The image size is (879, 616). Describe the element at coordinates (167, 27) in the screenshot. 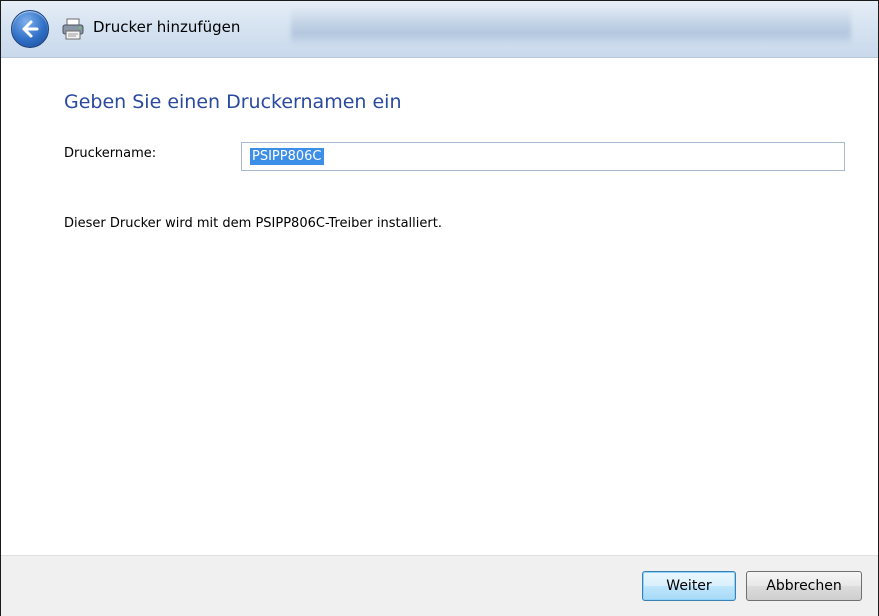

I see `window-title: Drucker hinzufügen` at that location.